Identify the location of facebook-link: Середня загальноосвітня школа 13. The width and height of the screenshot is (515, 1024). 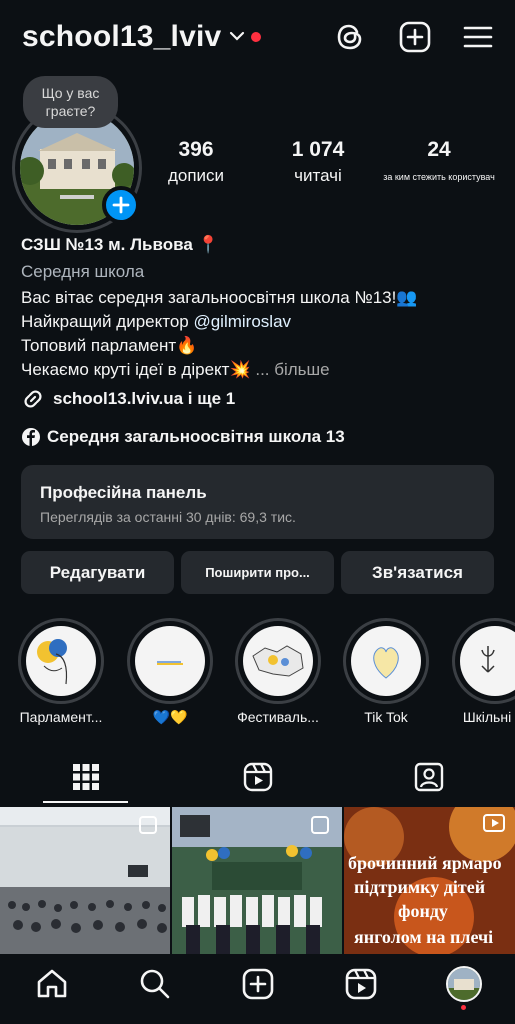
(183, 437).